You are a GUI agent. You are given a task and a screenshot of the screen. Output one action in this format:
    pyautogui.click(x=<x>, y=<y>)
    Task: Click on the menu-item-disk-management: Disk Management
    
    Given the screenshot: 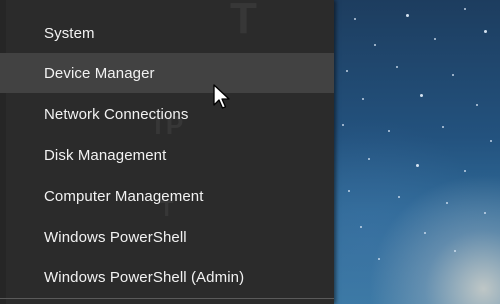 What is the action you would take?
    pyautogui.click(x=167, y=155)
    